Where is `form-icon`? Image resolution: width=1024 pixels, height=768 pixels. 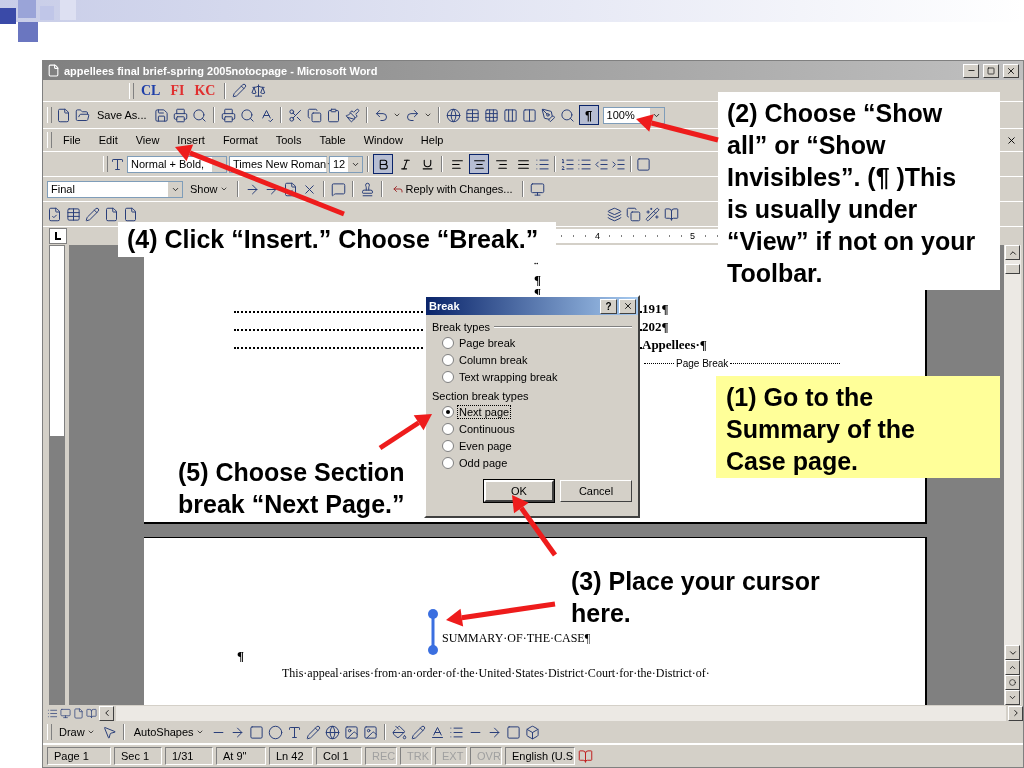 form-icon is located at coordinates (54, 214).